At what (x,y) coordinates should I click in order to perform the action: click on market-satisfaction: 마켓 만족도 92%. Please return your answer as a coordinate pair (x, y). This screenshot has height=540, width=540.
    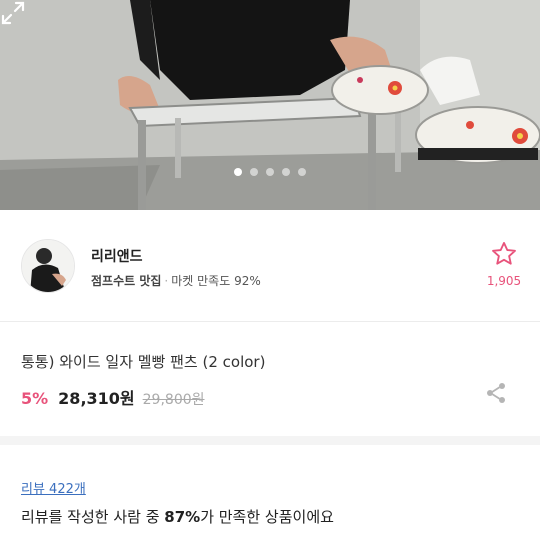
    Looking at the image, I should click on (216, 281).